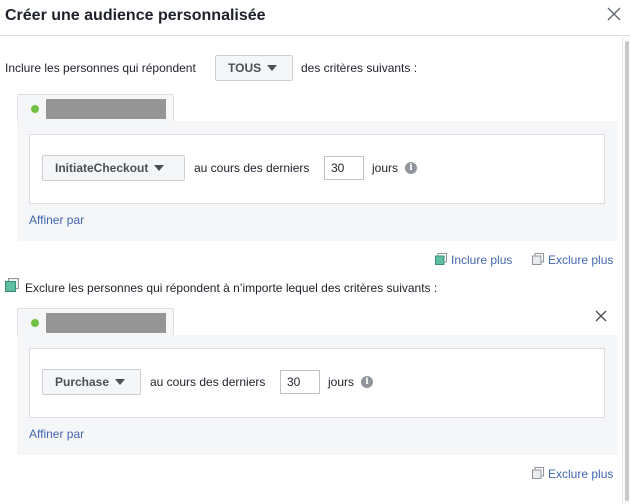 The width and height of the screenshot is (630, 504). I want to click on scrollbar, so click(626, 270).